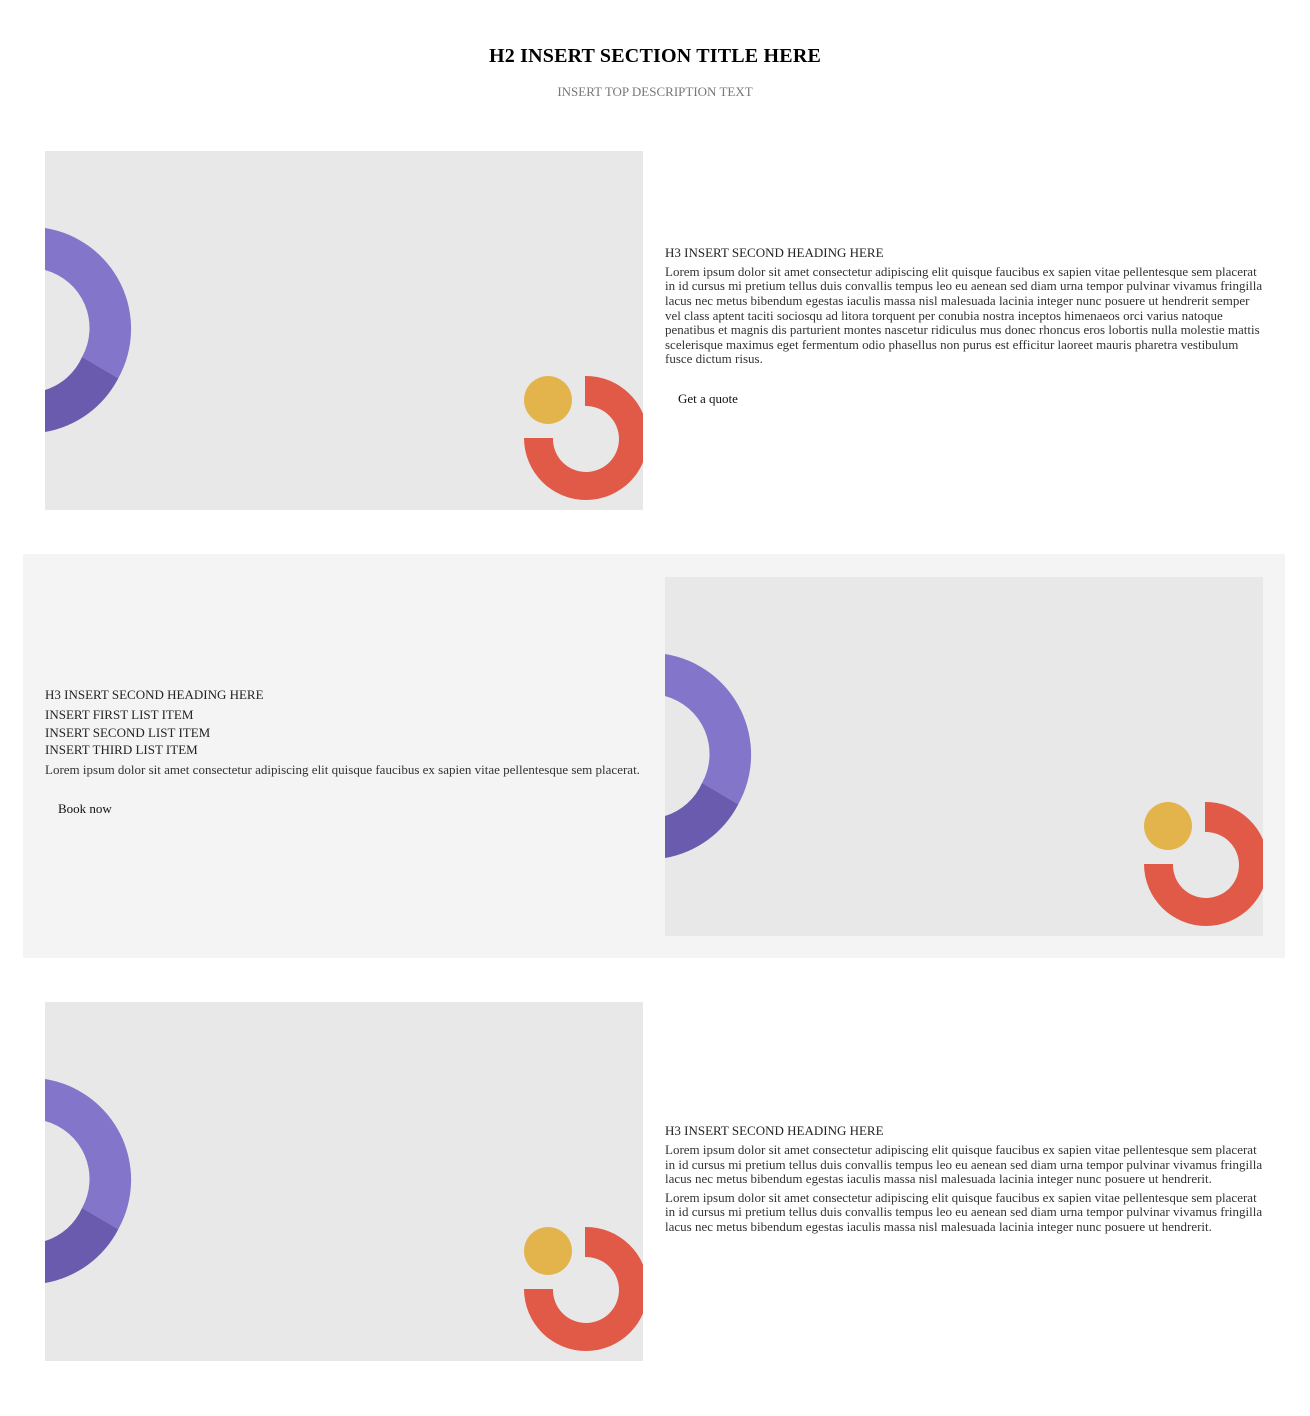 This screenshot has height=1416, width=1310. I want to click on book-now-button: Book now, so click(85, 809).